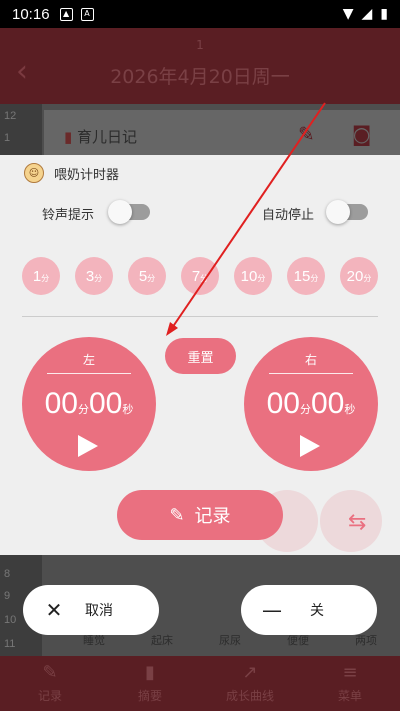 This screenshot has height=711, width=400. I want to click on nav-summary: ▮ 摘要, so click(150, 683).